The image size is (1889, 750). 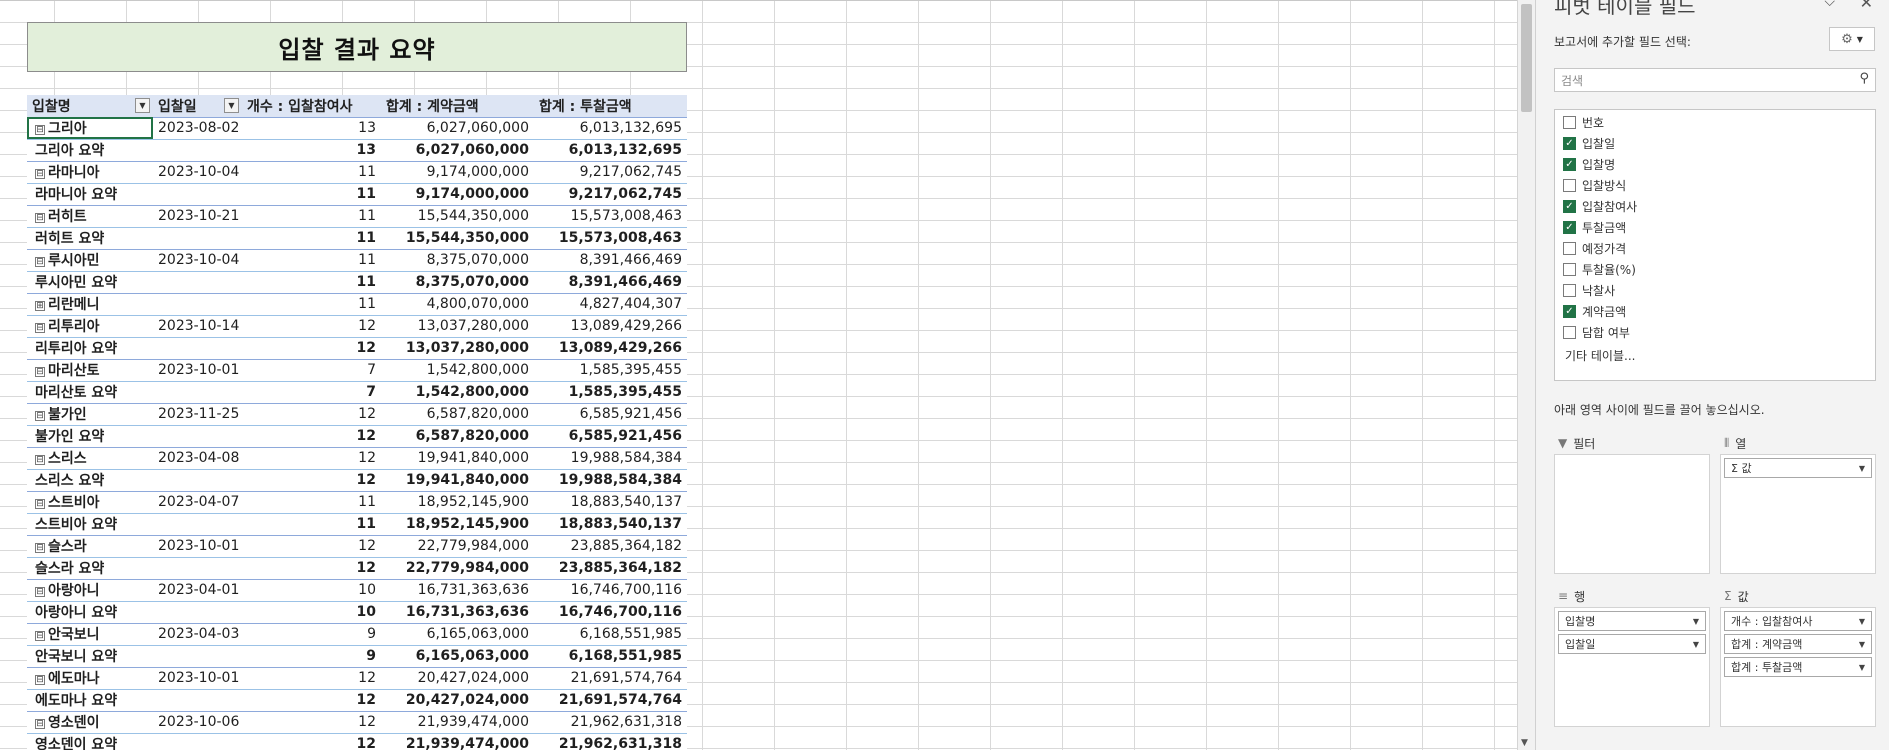 What do you see at coordinates (610, 656) in the screenshot?
I see `bid-sum-cell: 6,168,551,985` at bounding box center [610, 656].